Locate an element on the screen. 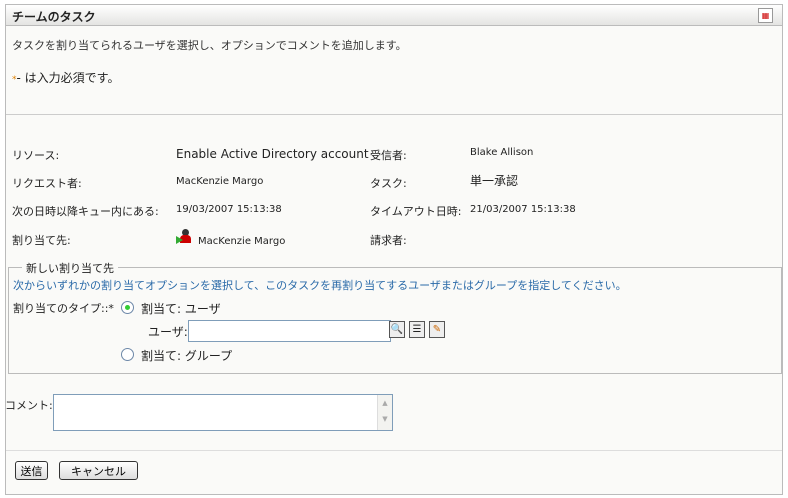 This screenshot has height=498, width=788. resource-value: Enable Active Directory account is located at coordinates (272, 154).